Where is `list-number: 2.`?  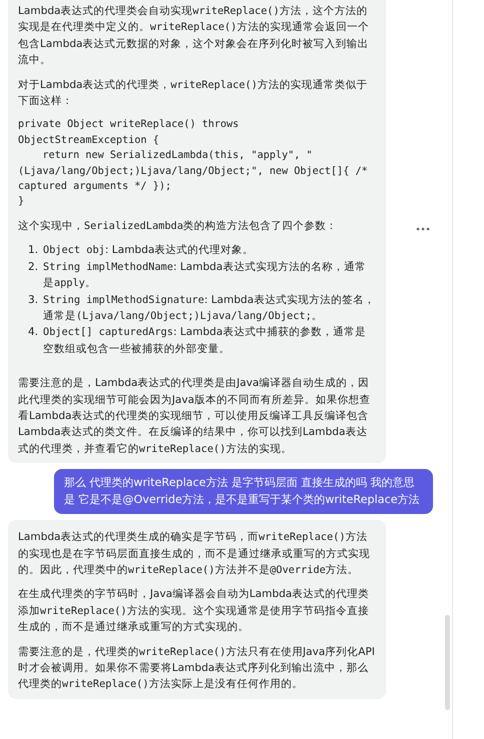
list-number: 2. is located at coordinates (34, 267).